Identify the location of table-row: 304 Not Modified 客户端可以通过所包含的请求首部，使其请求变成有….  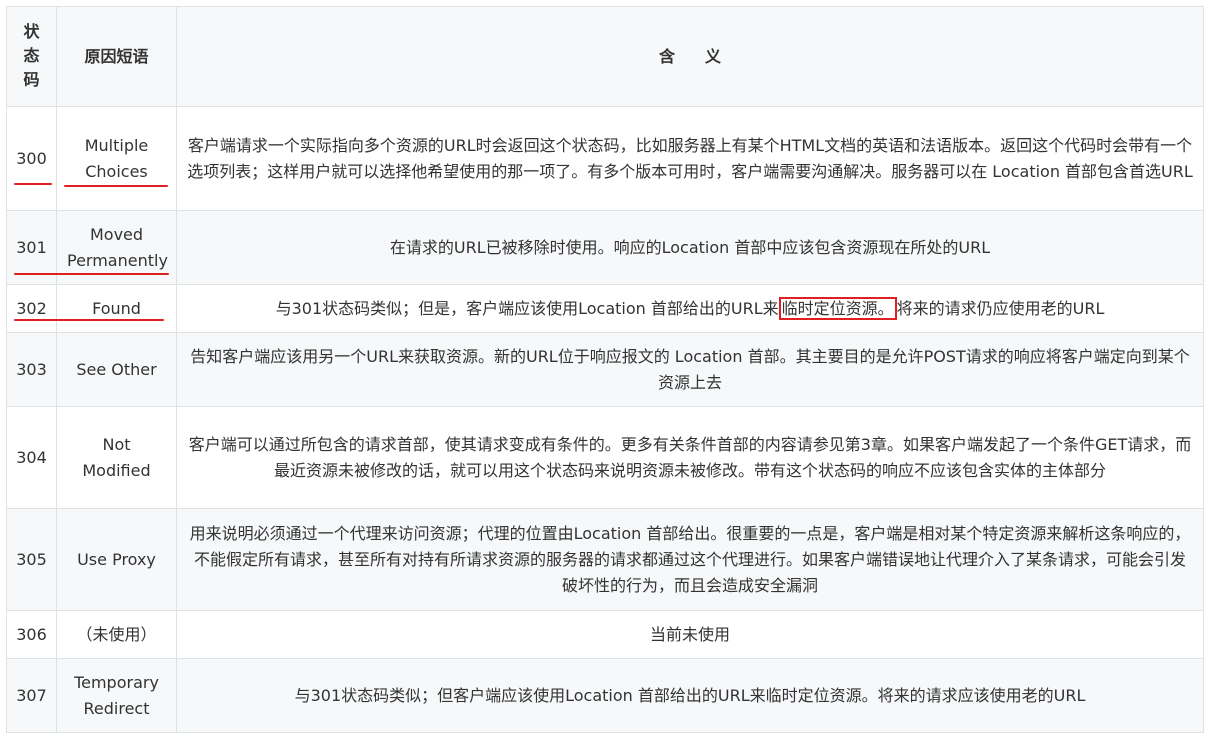
(605, 457).